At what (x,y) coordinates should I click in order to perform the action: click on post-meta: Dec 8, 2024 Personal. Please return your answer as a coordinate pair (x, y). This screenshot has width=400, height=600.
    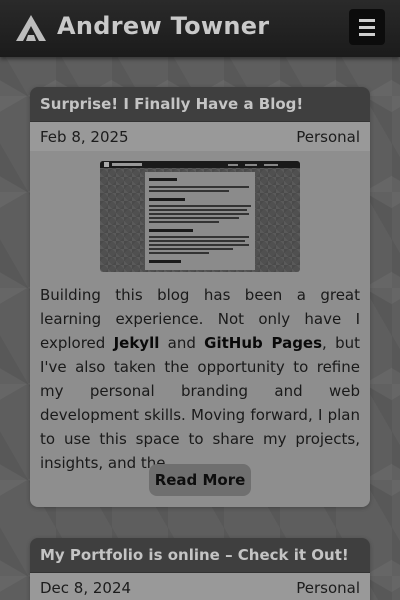
    Looking at the image, I should click on (200, 586).